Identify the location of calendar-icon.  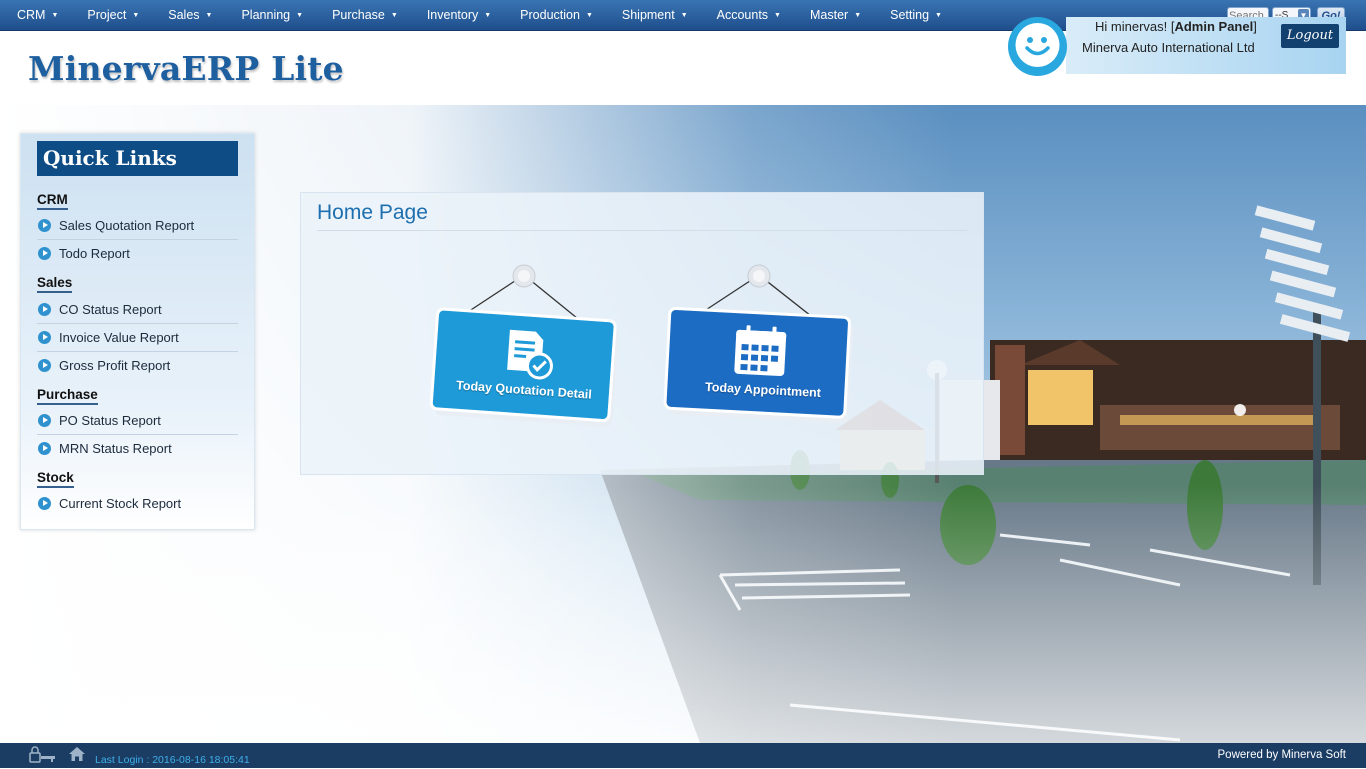
(760, 351).